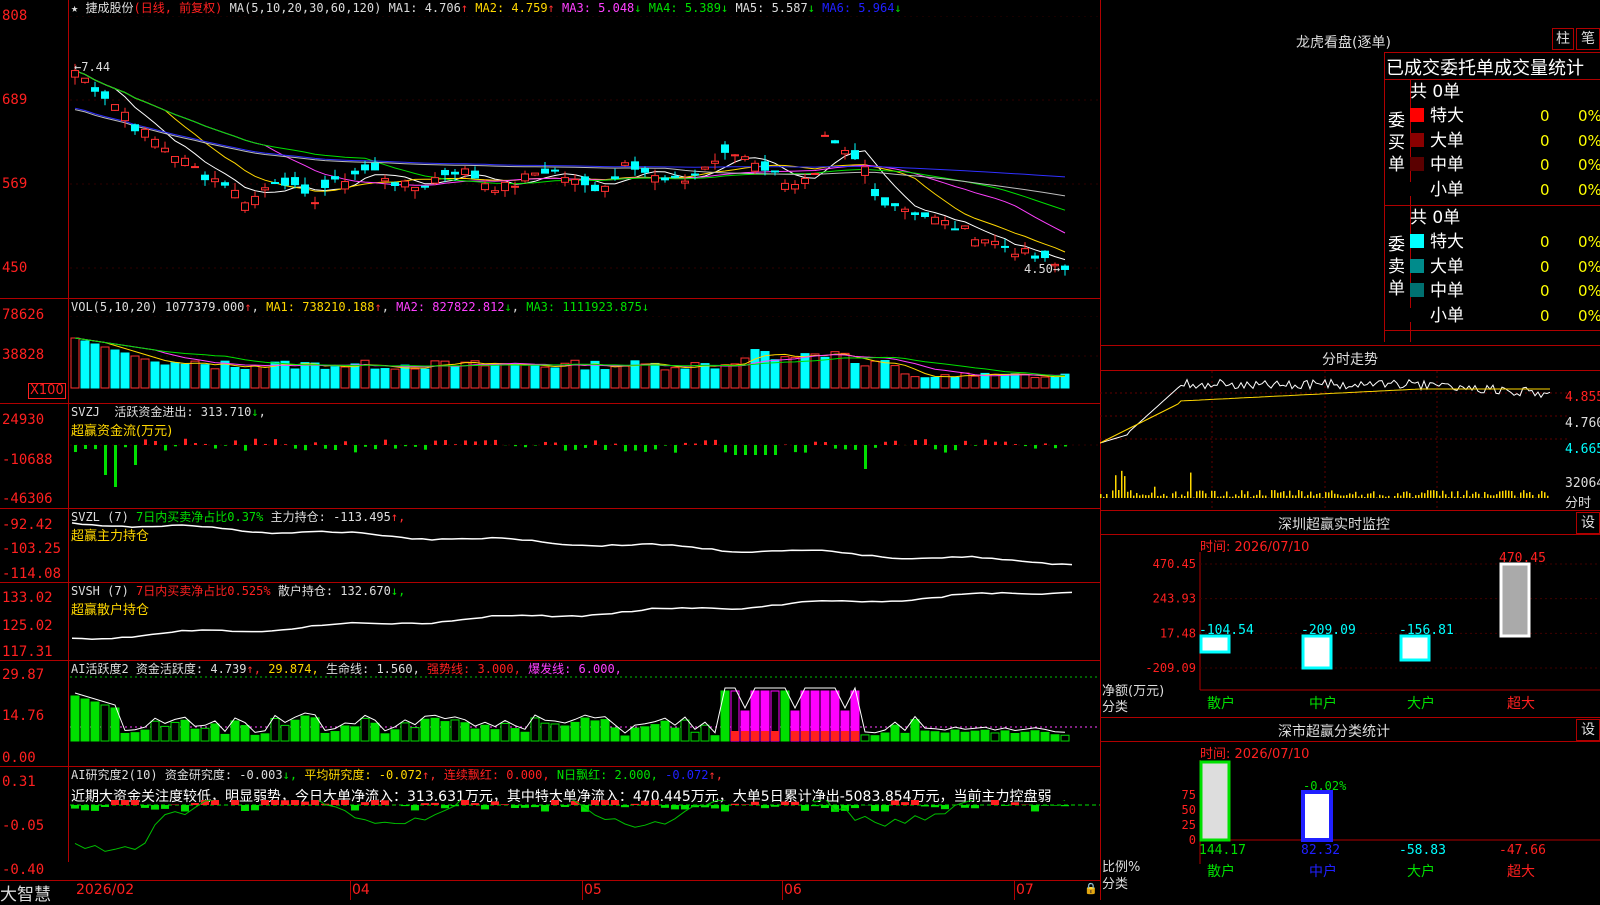 Image resolution: width=1600 pixels, height=905 pixels. What do you see at coordinates (585, 621) in the screenshot?
I see `svsh-chart` at bounding box center [585, 621].